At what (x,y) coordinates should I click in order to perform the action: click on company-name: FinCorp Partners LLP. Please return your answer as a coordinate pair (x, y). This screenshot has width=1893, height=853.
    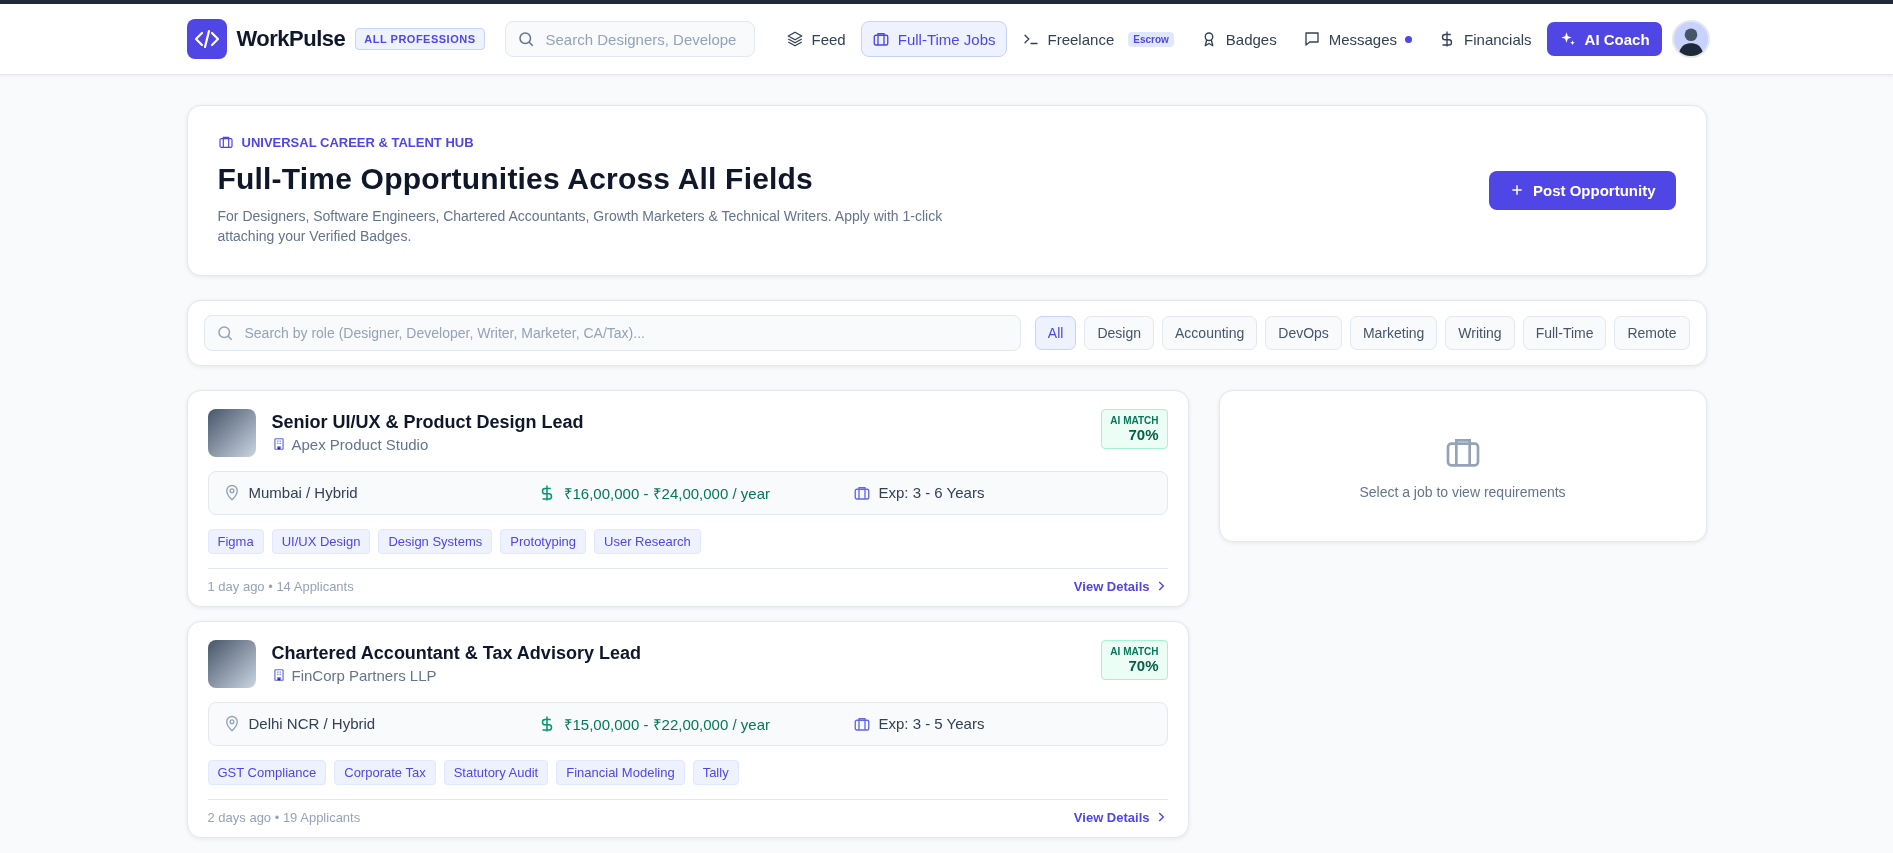
    Looking at the image, I should click on (364, 675).